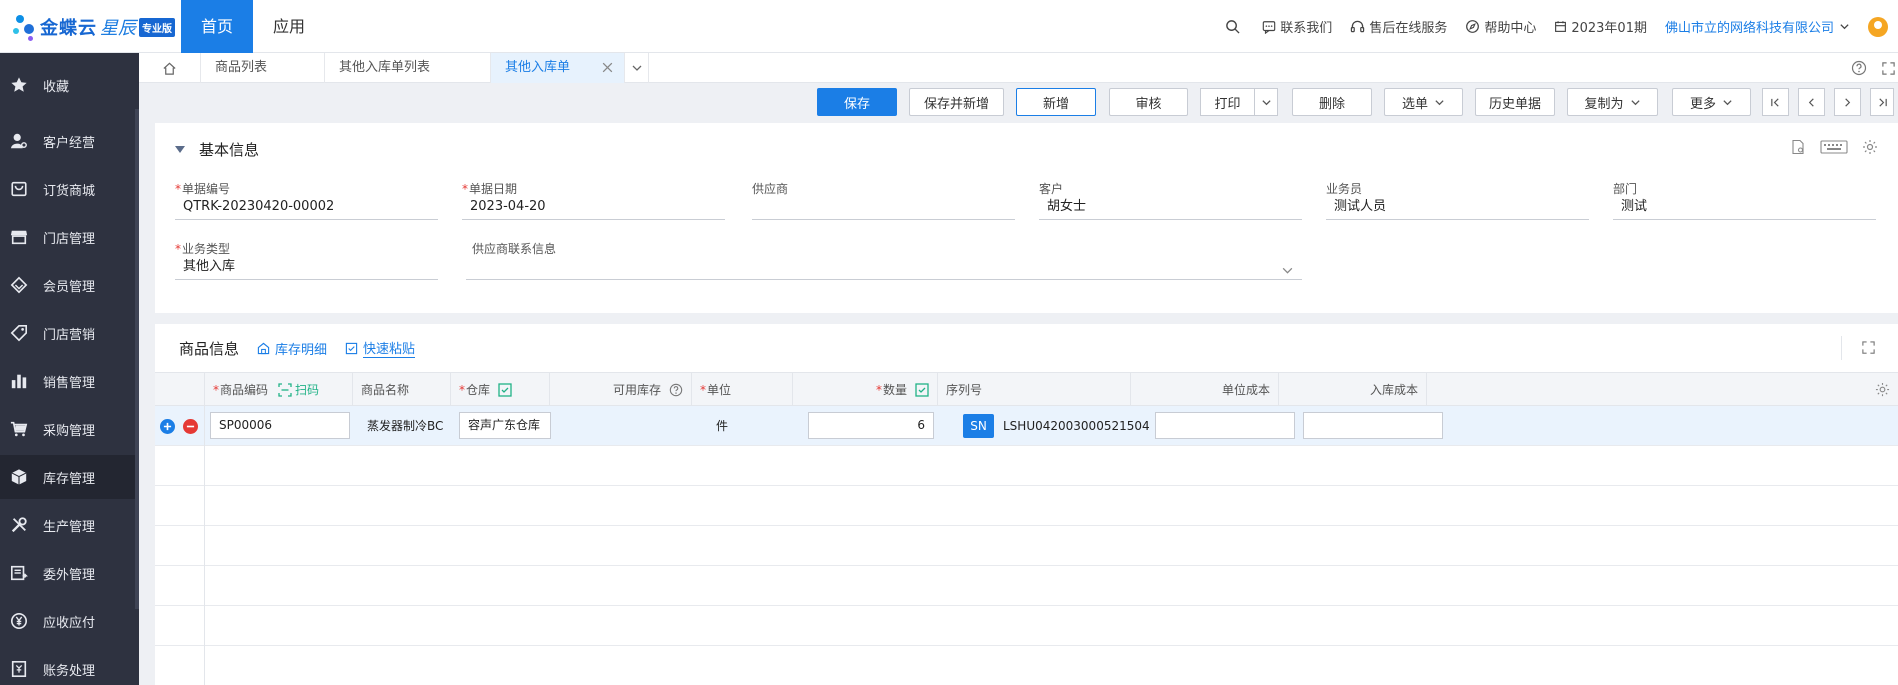 The image size is (1898, 685). I want to click on scan-code-button: 扫码, so click(295, 390).